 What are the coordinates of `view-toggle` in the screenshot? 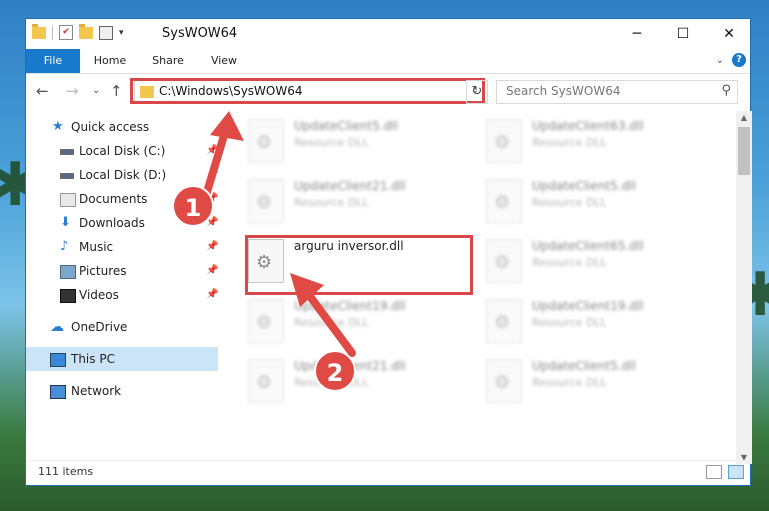 It's located at (725, 472).